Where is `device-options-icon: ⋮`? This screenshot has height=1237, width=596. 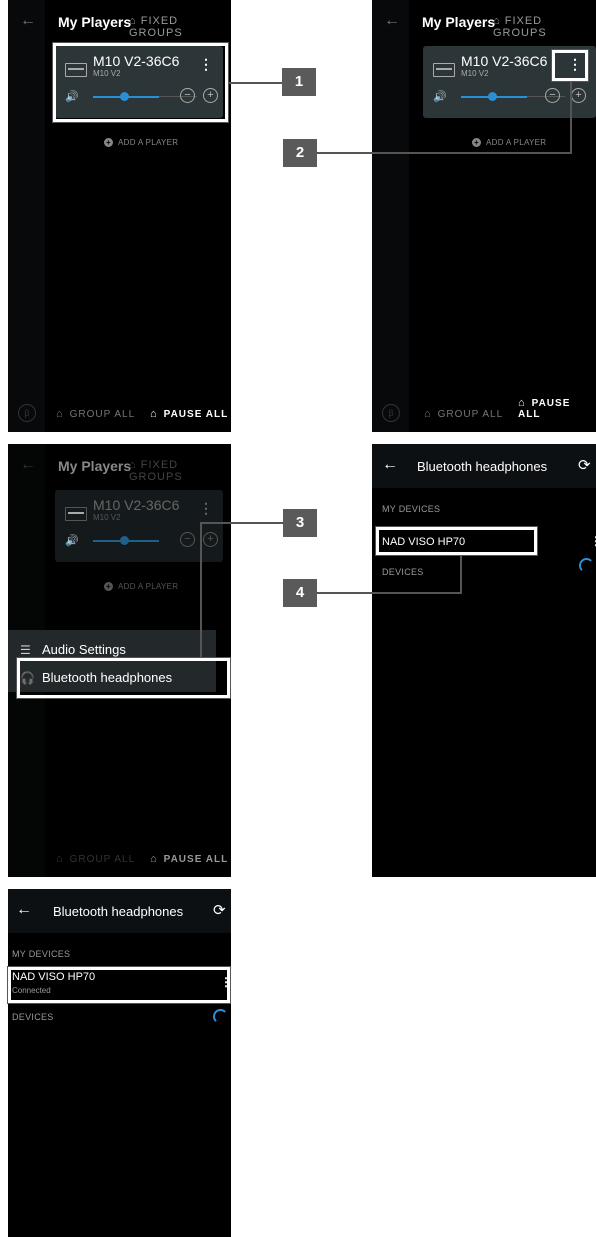 device-options-icon: ⋮ is located at coordinates (593, 541).